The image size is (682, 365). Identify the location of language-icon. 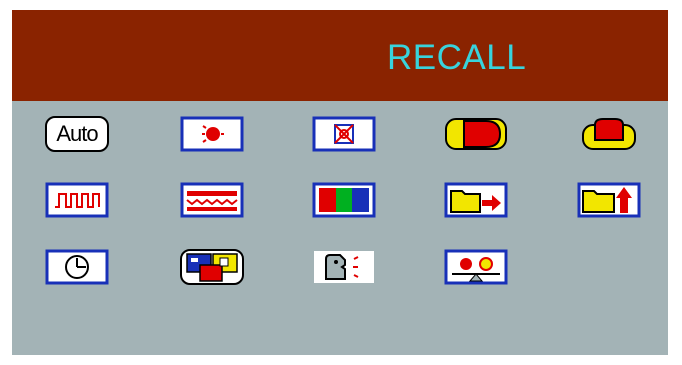
(212, 267).